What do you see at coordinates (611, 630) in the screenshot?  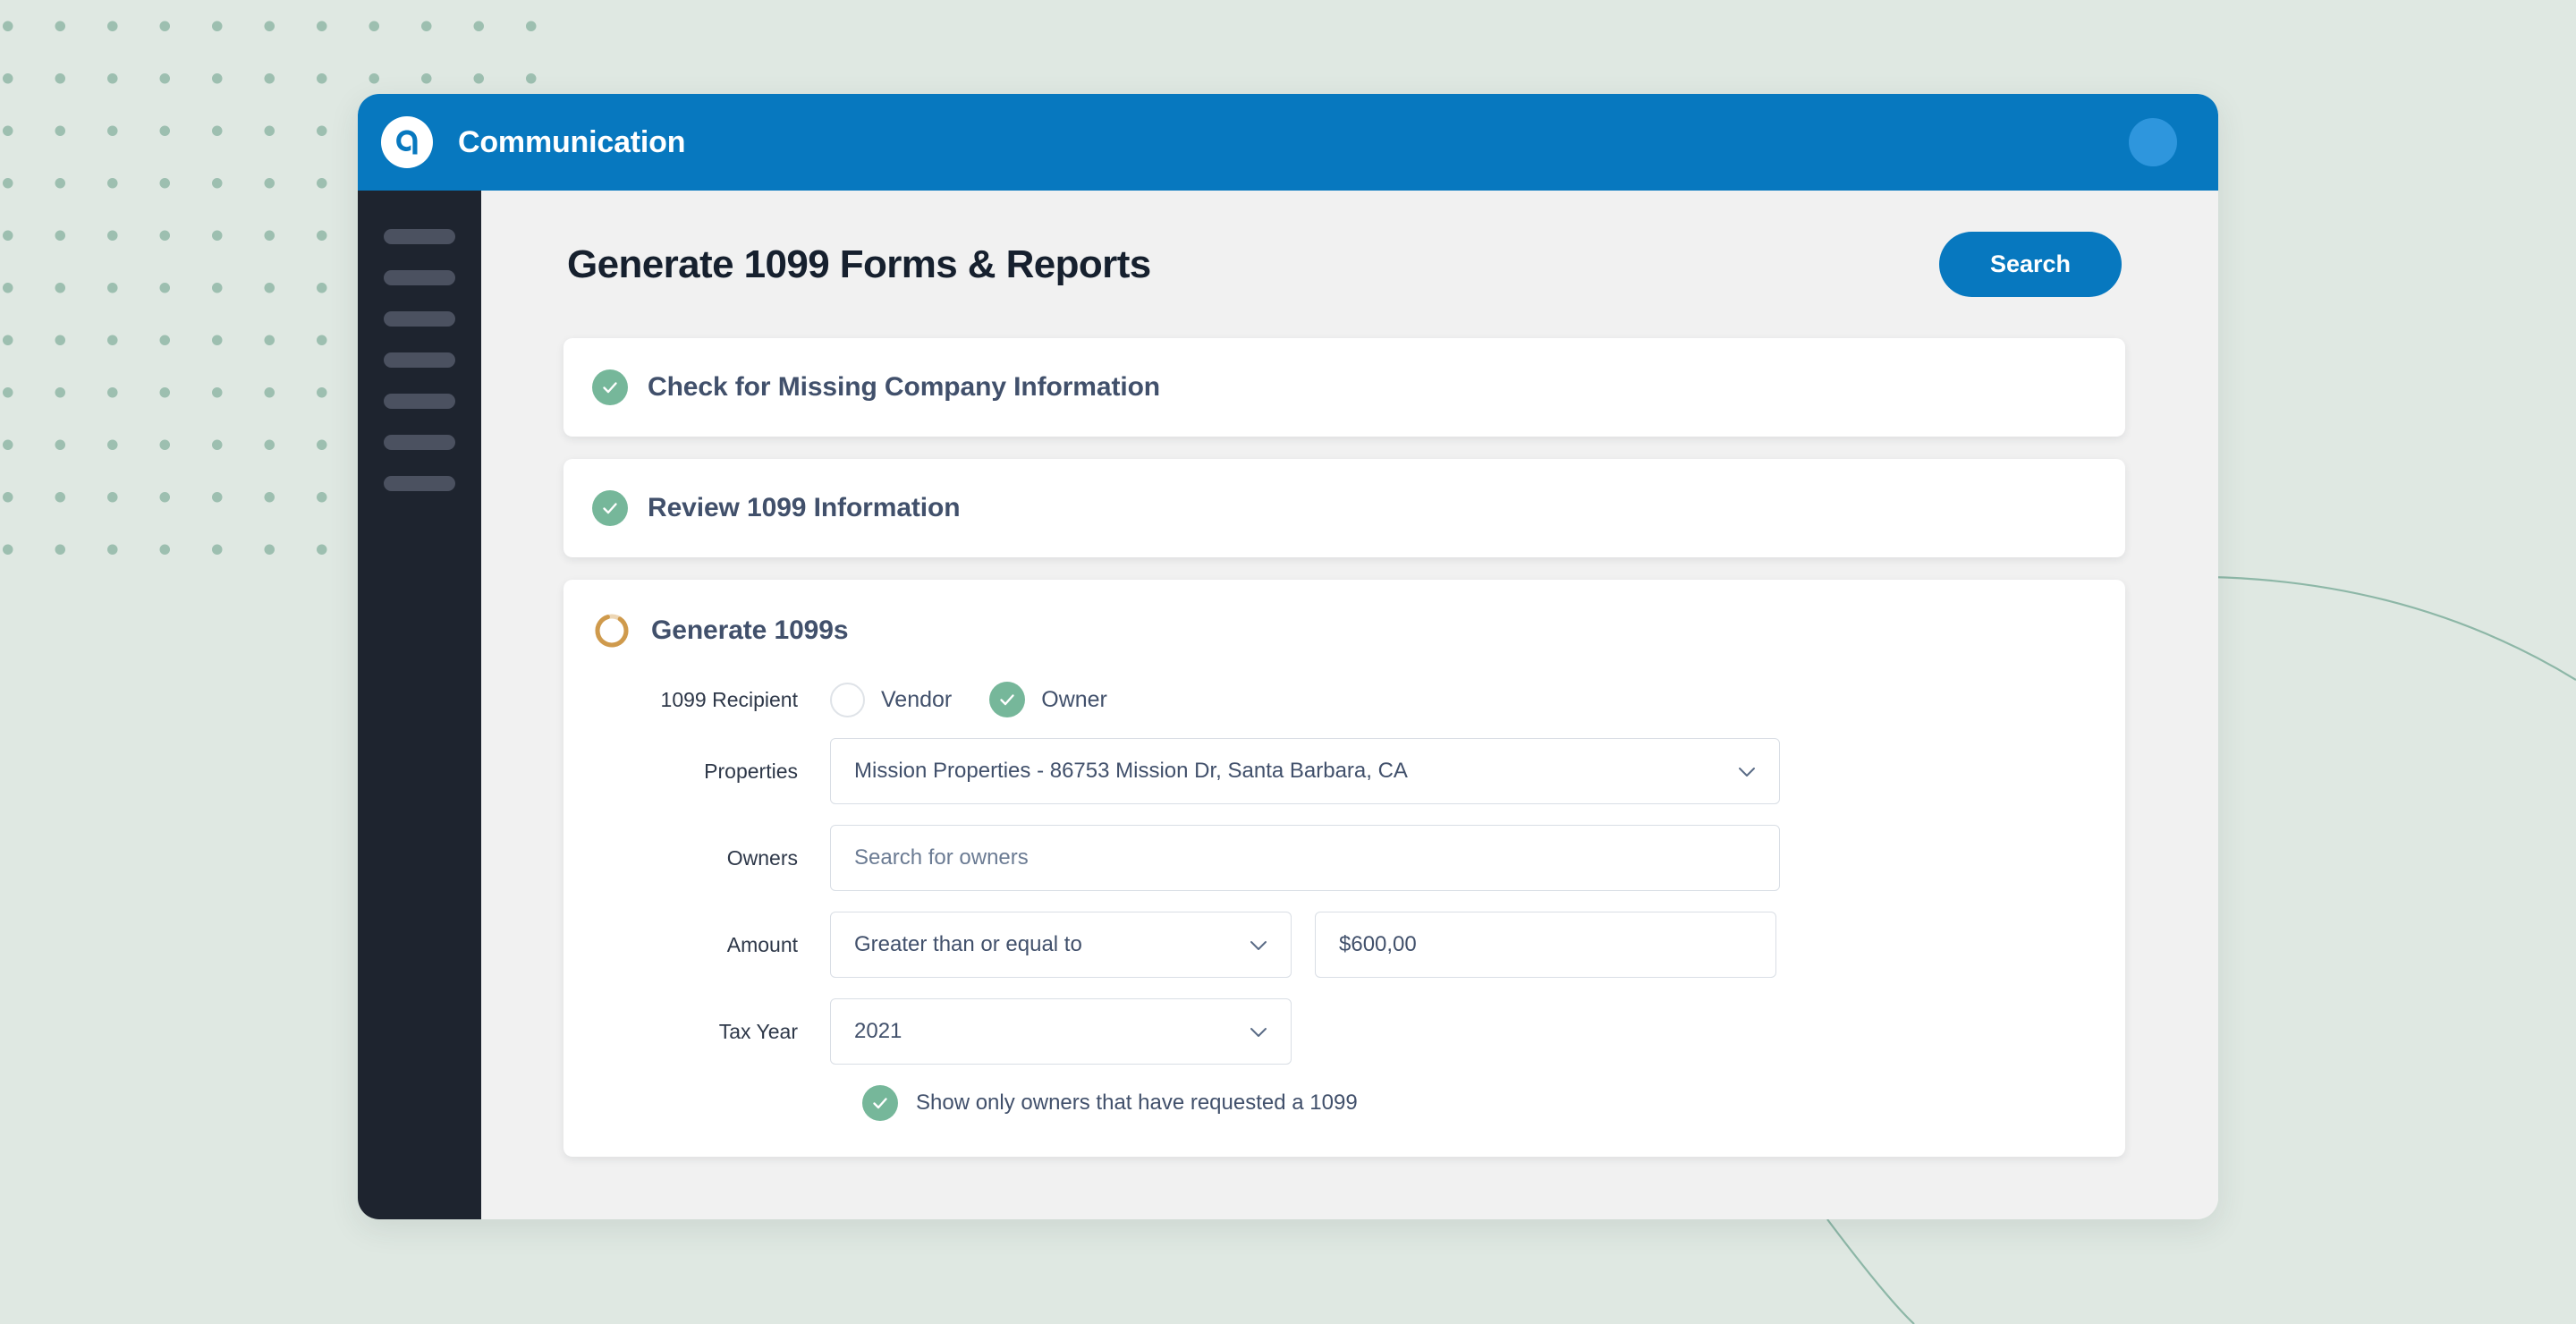 I see `progress-ring-icon` at bounding box center [611, 630].